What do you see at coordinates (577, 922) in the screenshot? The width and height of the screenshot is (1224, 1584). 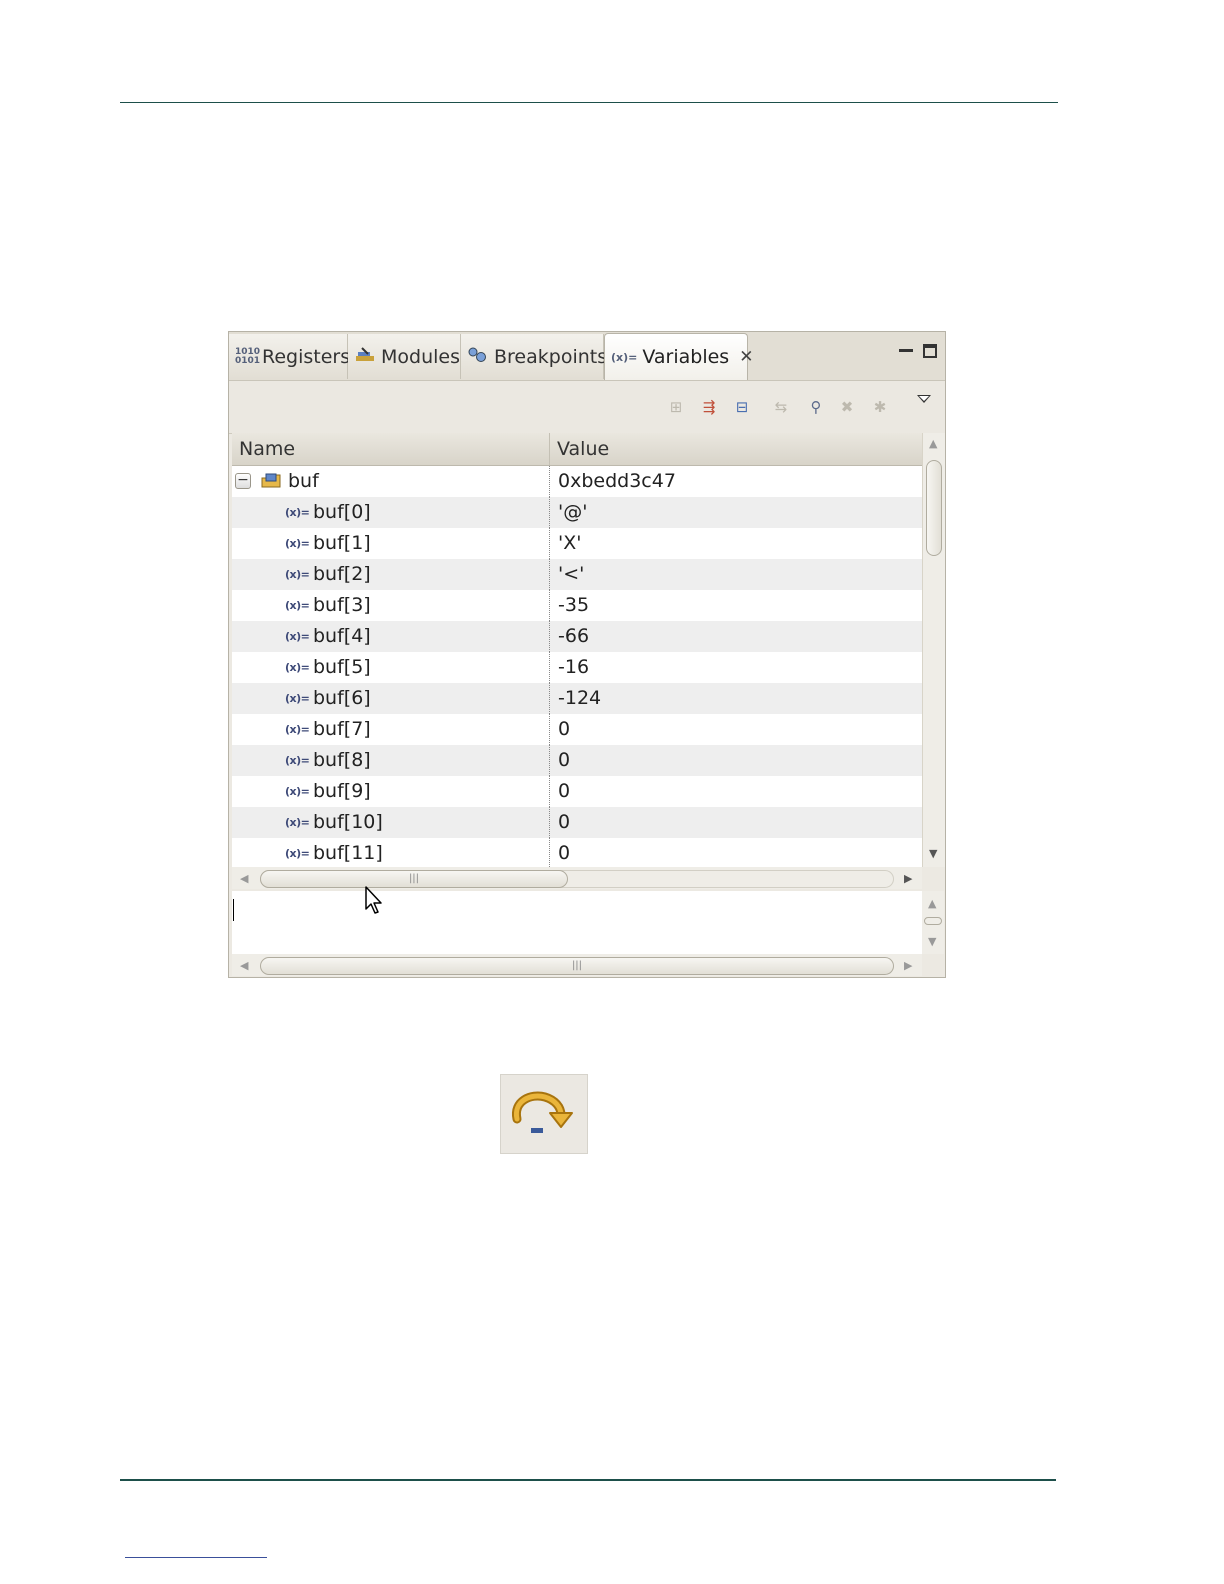 I see `detail-pane` at bounding box center [577, 922].